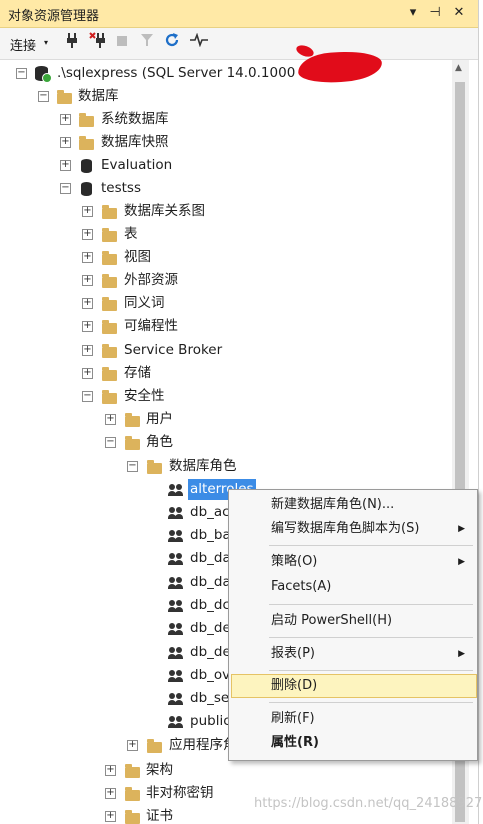  What do you see at coordinates (210, 675) in the screenshot?
I see `tree-item-label: db_ov` at bounding box center [210, 675].